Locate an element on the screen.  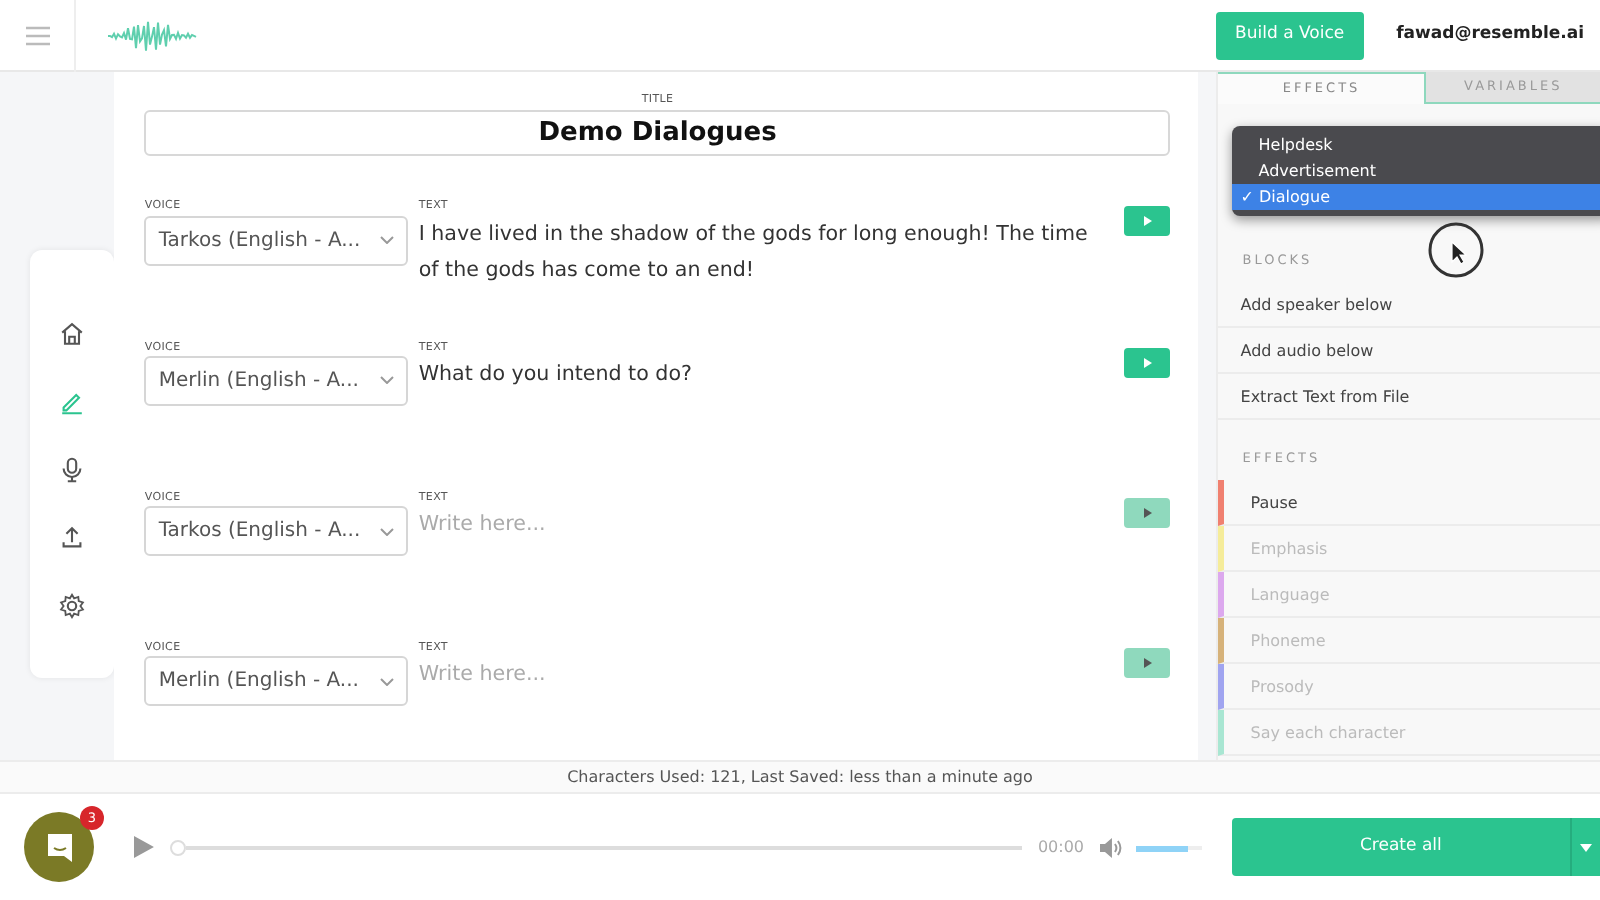
effect-item: Pause is located at coordinates (1409, 502).